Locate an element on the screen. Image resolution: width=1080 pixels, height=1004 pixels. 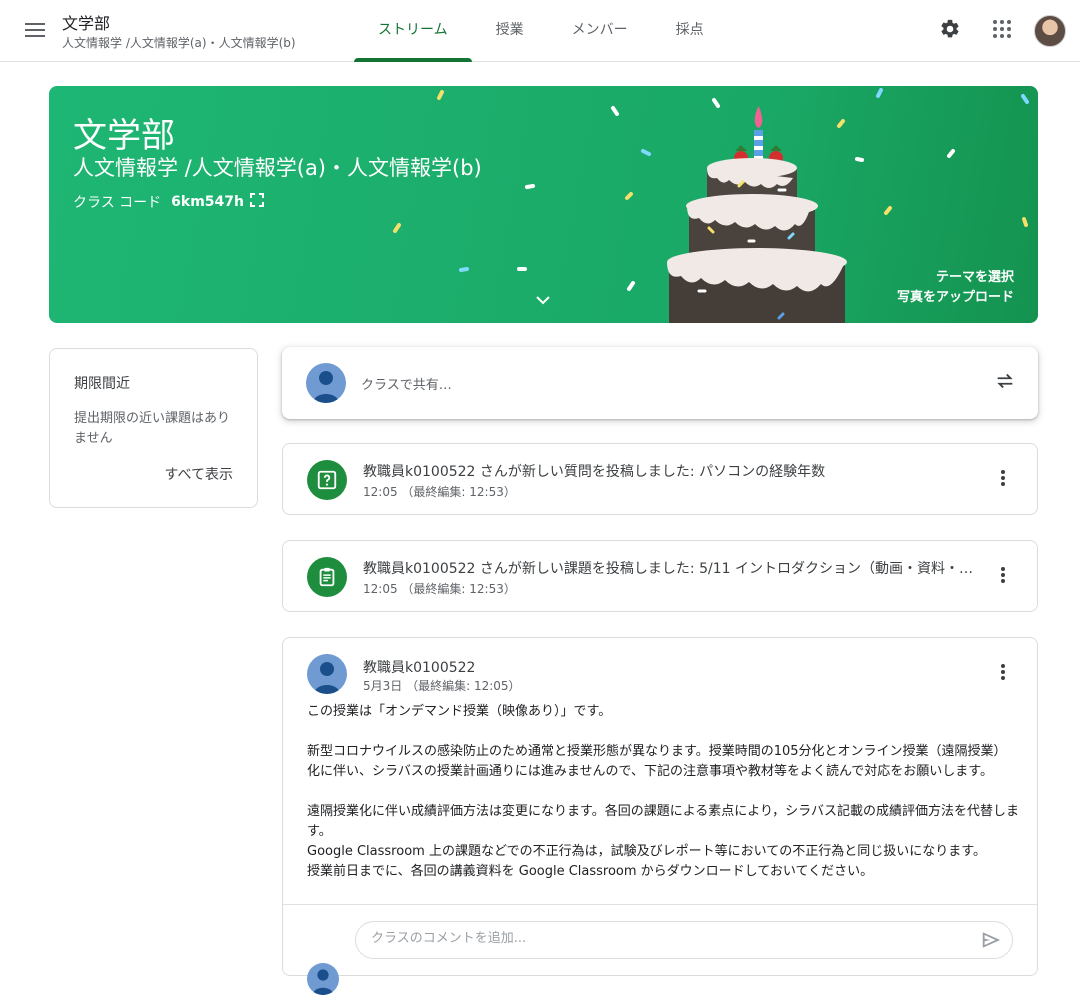
view-all-link: すべて表示 is located at coordinates (199, 474).